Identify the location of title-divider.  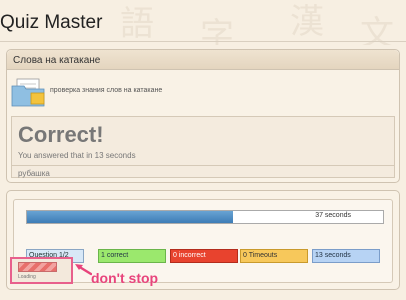
(203, 41).